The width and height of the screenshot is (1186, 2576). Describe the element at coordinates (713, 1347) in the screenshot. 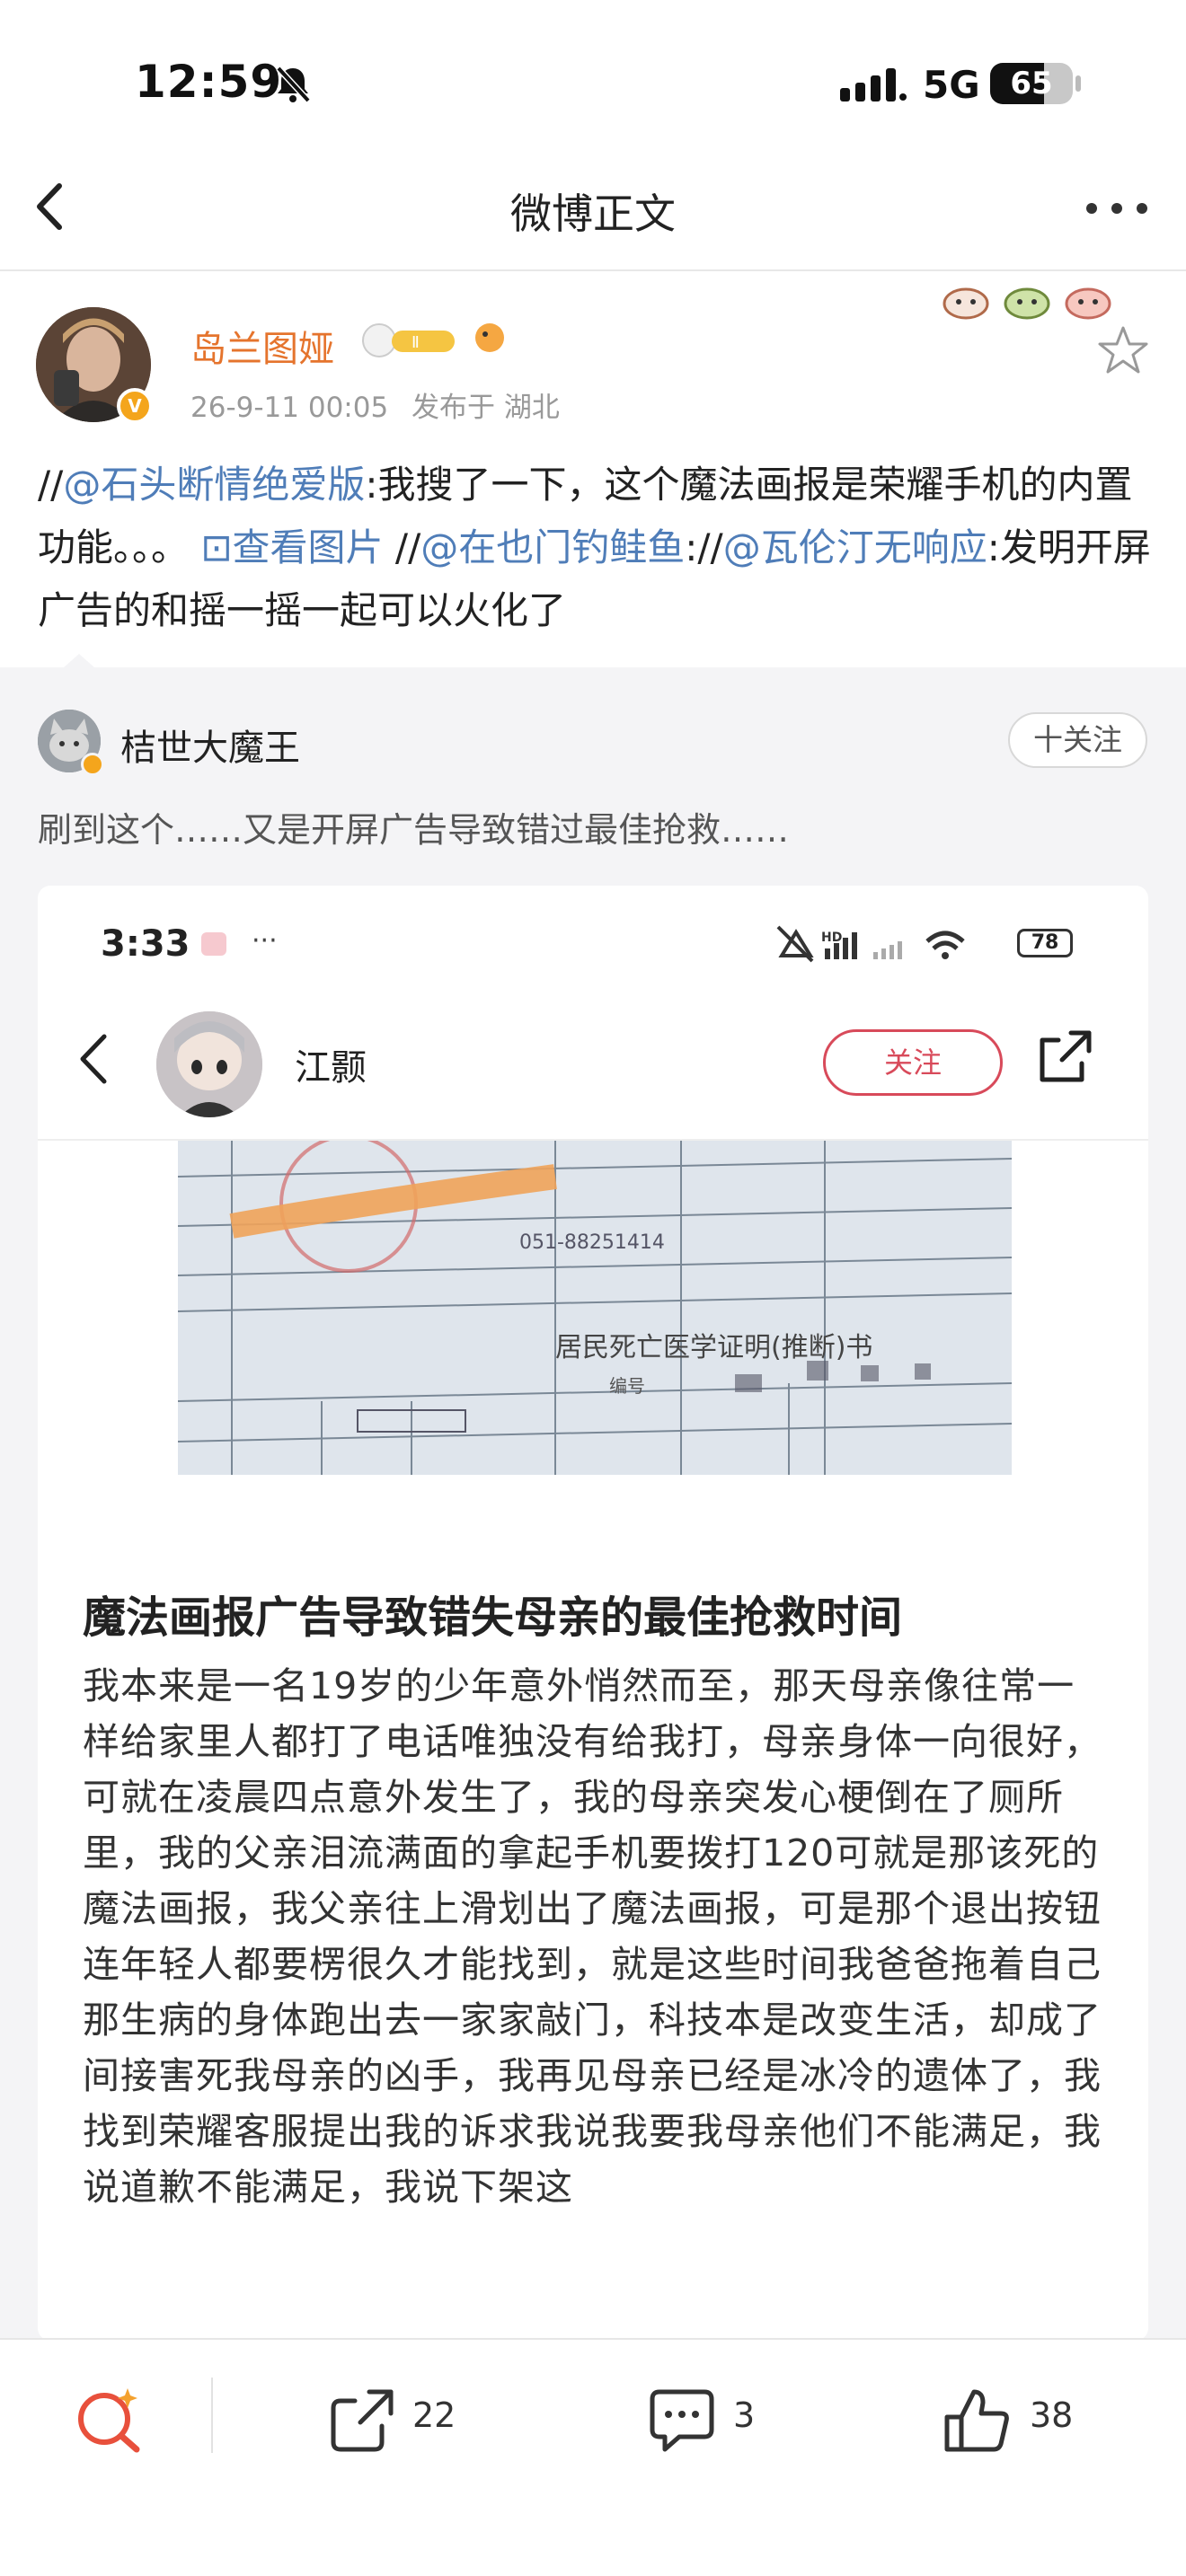

I see `doc-title-text: 居民死亡医学证明(推断)书` at that location.